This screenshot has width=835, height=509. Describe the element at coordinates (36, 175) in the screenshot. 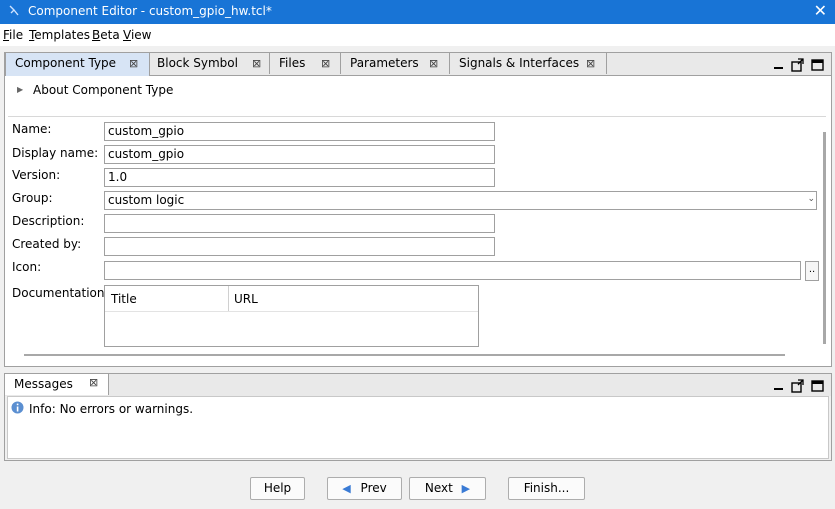

I see `version-label: Version:` at that location.